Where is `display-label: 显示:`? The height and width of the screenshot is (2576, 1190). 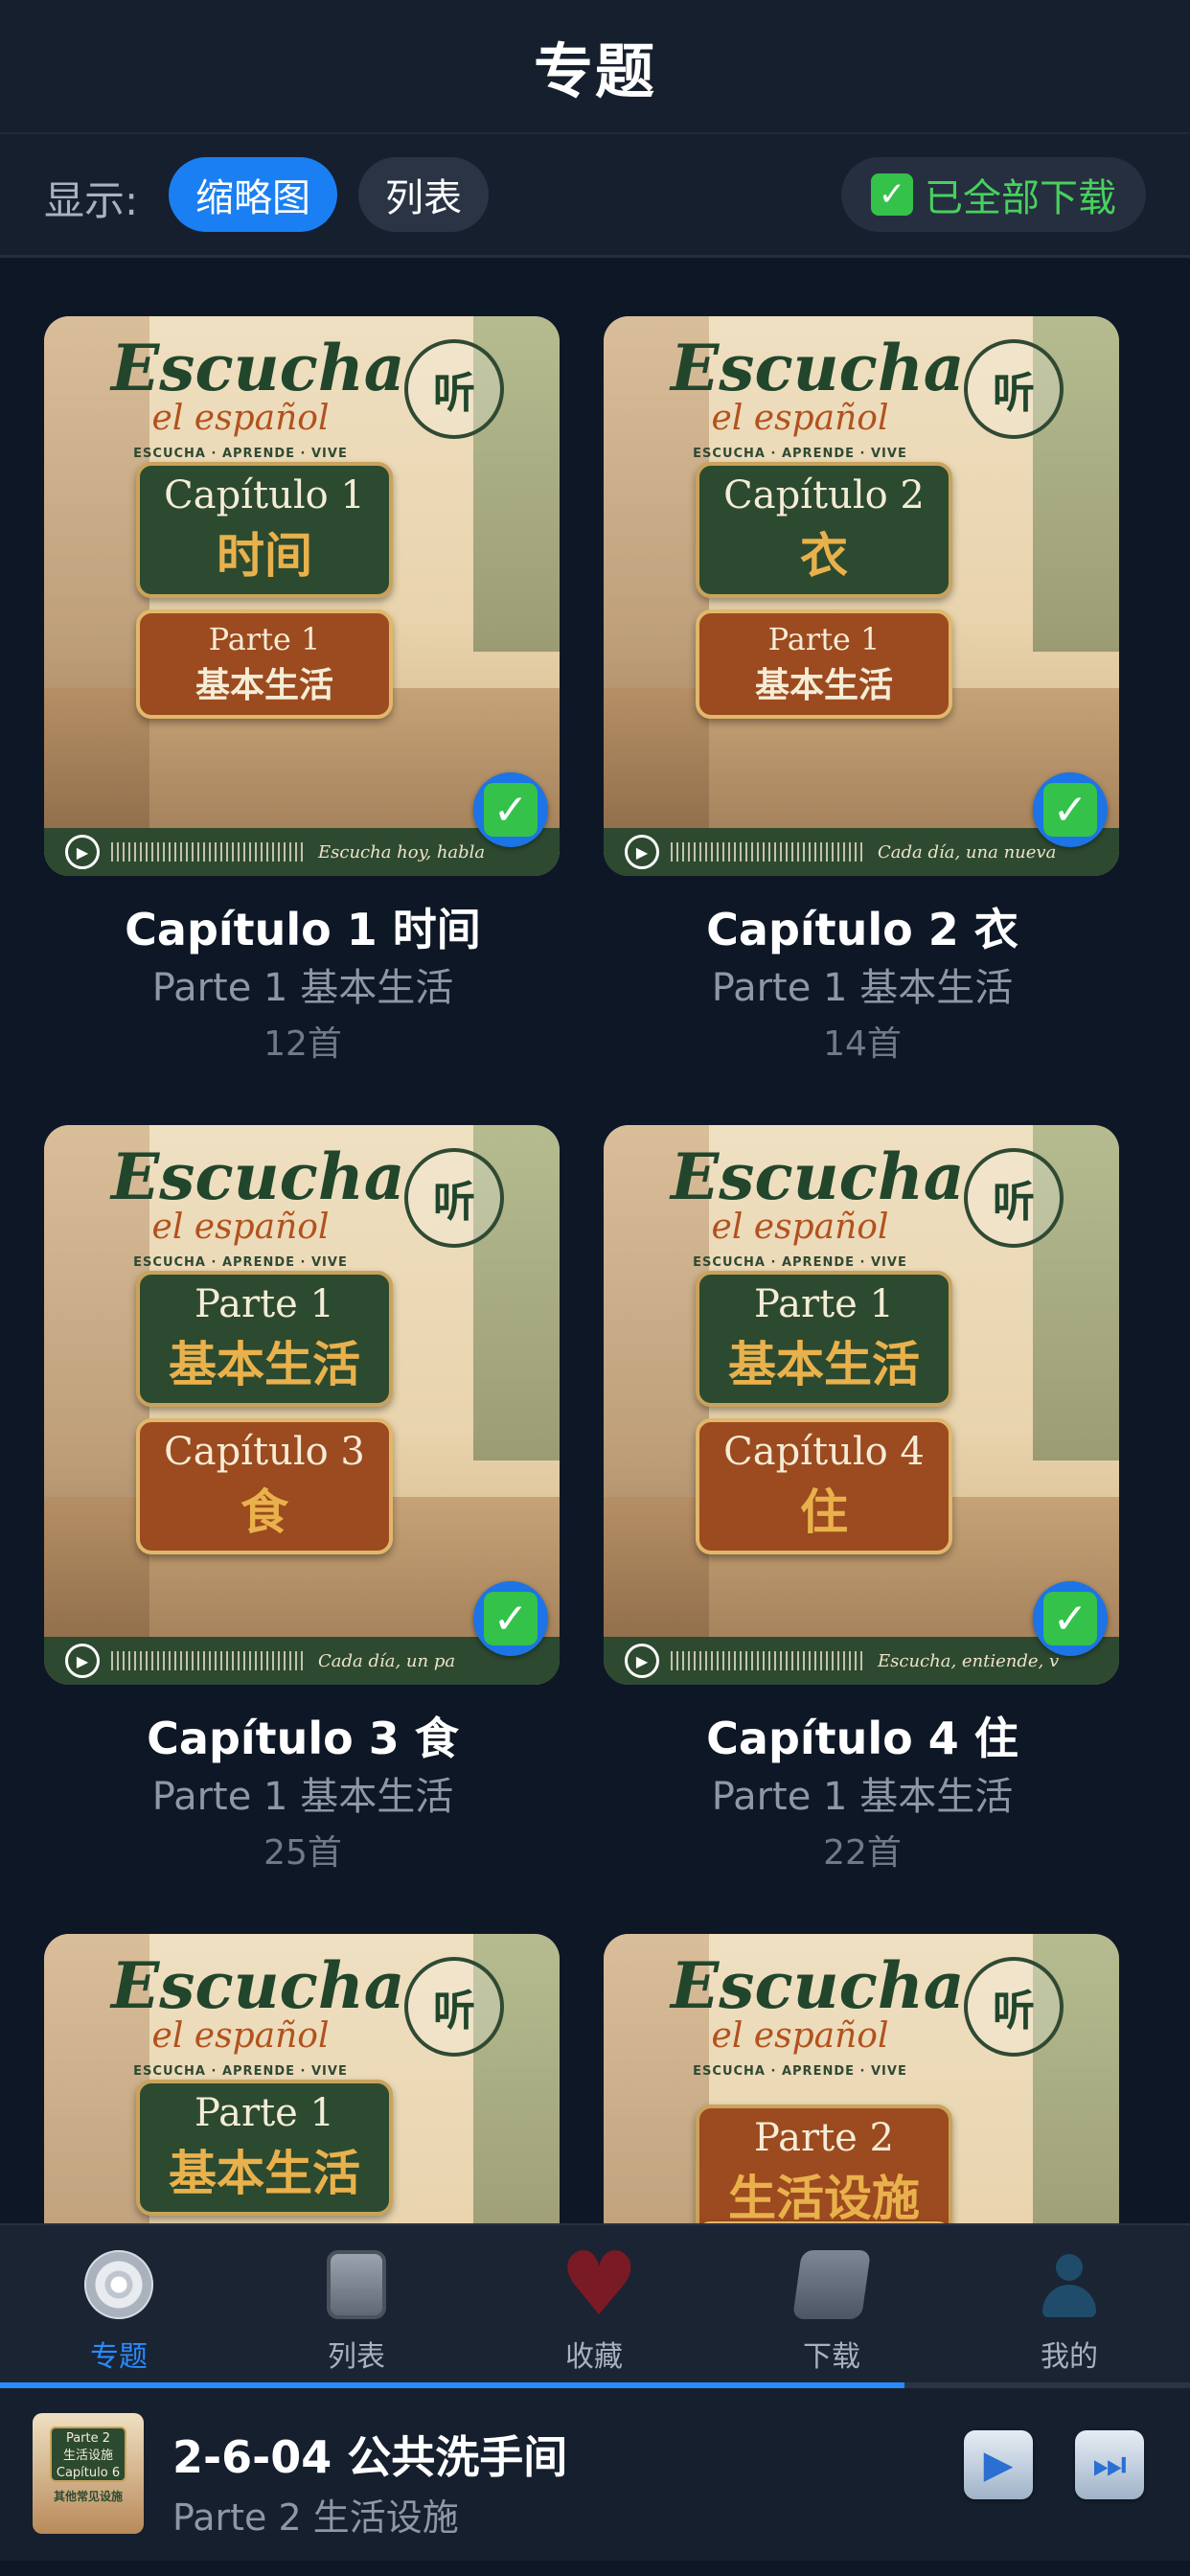
display-label: 显示: is located at coordinates (91, 200).